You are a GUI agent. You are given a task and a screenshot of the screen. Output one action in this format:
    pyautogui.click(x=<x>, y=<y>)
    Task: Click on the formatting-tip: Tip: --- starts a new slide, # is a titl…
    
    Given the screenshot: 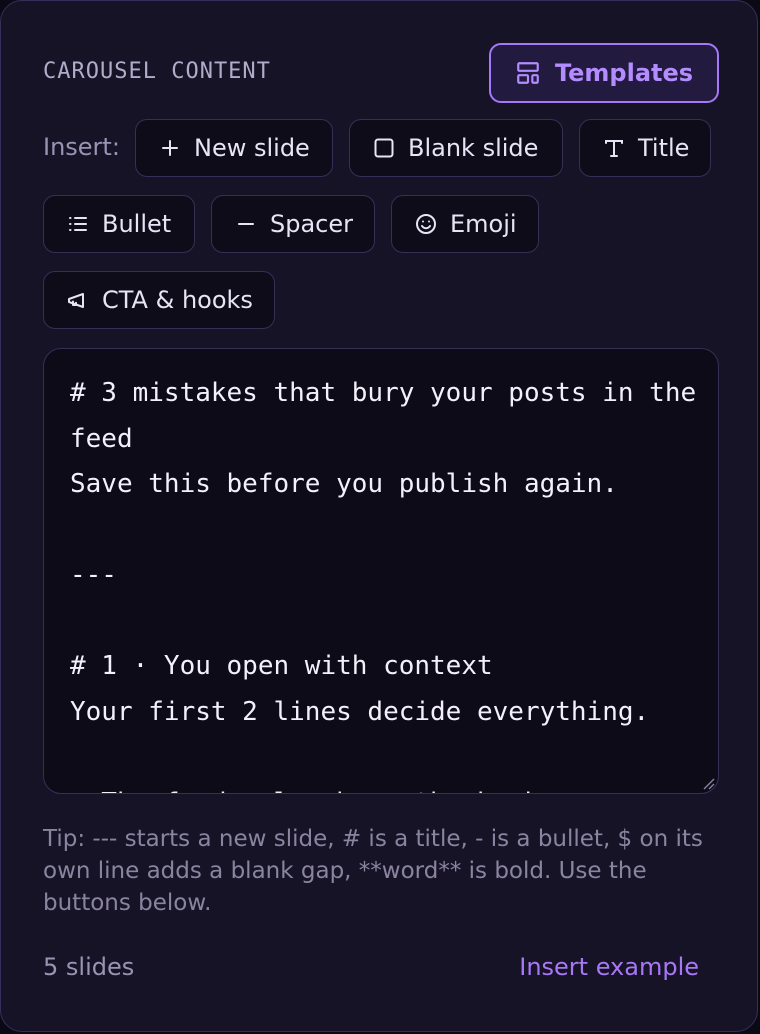 What is the action you would take?
    pyautogui.click(x=373, y=871)
    